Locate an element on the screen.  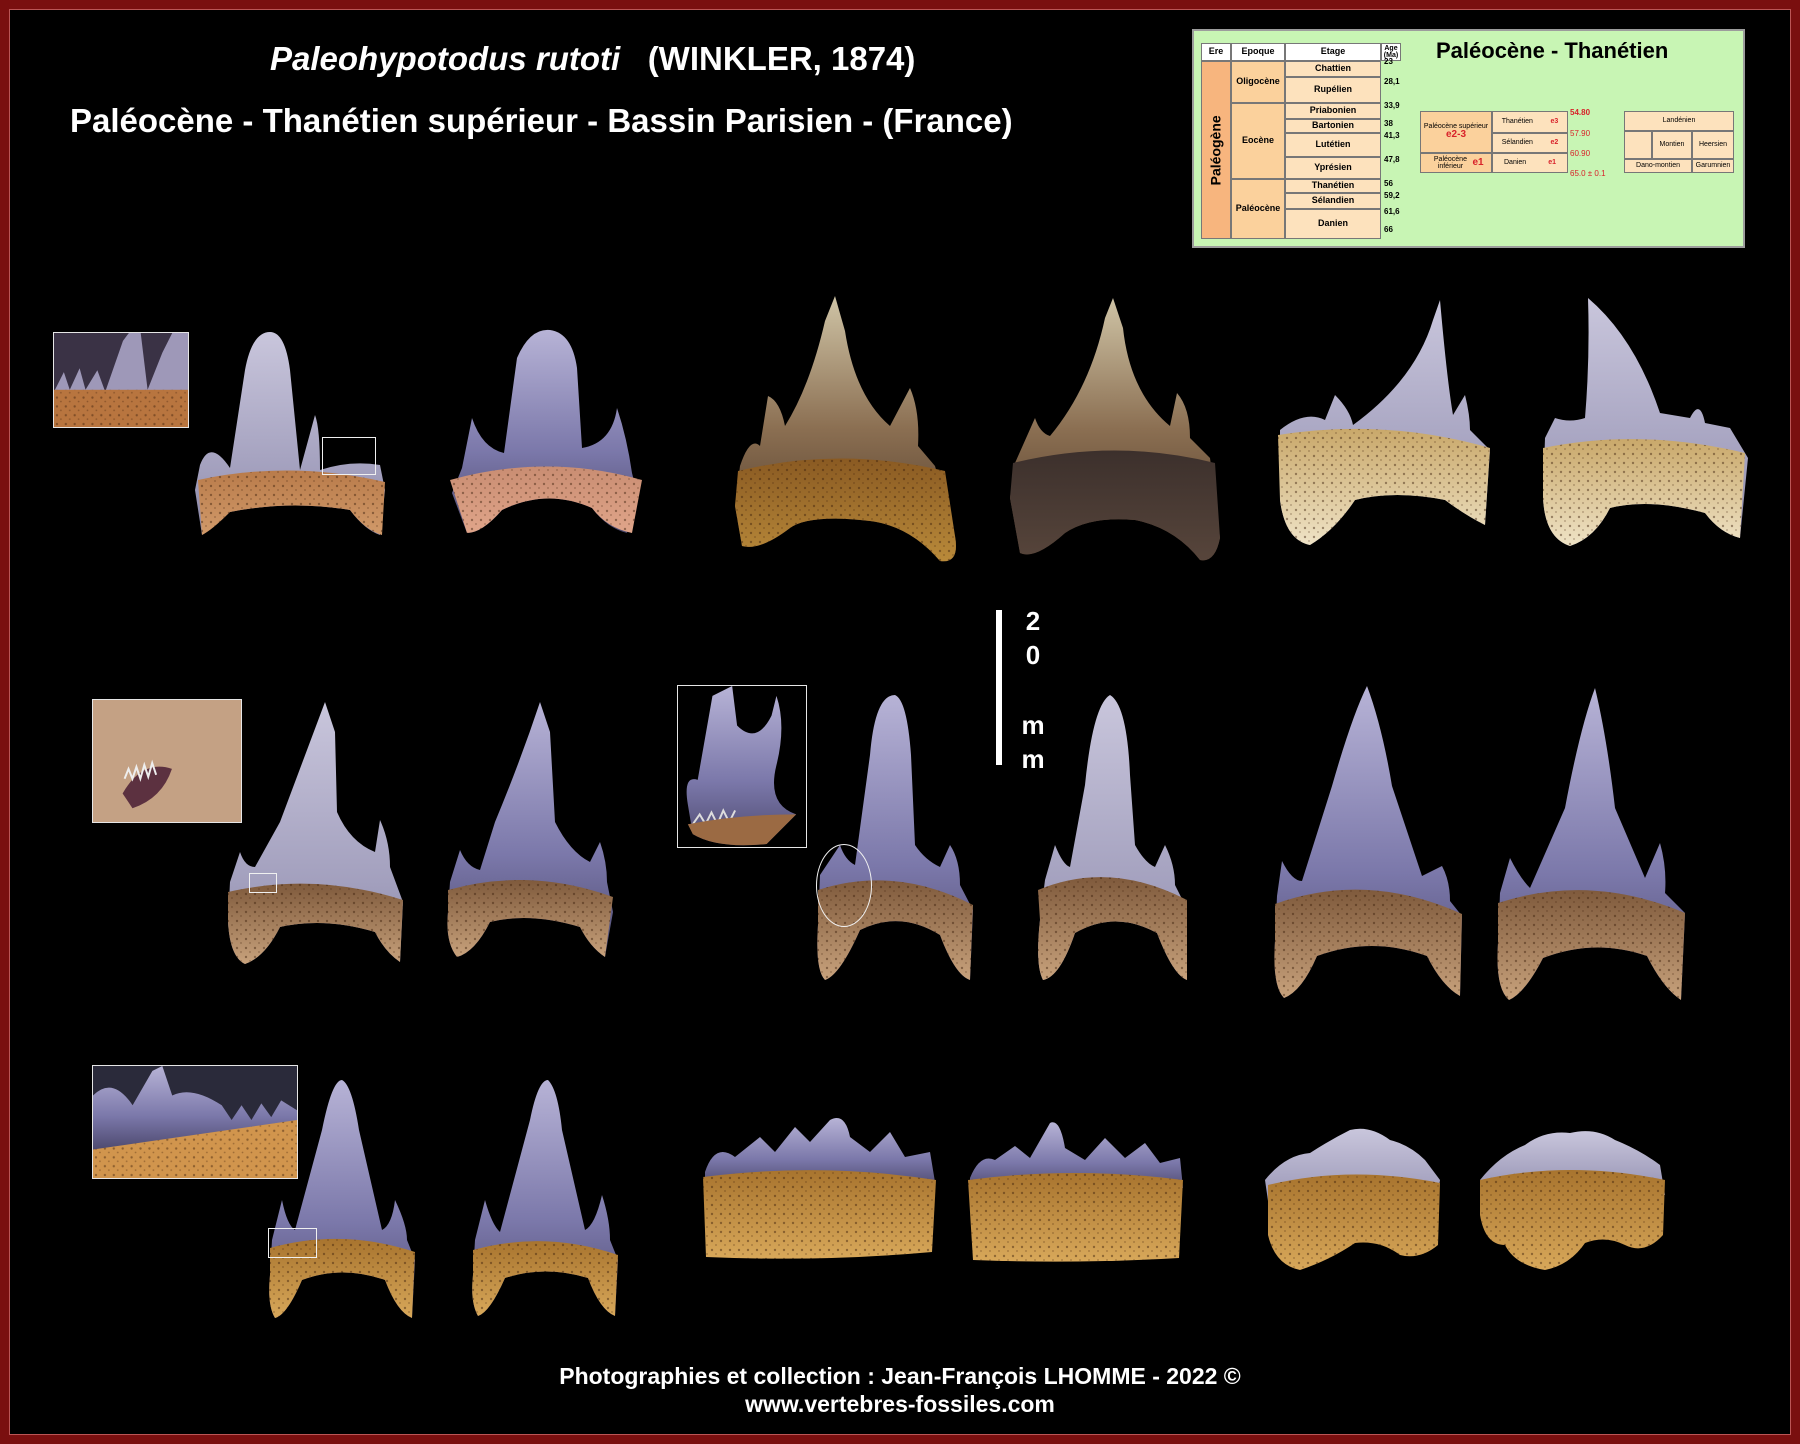
strat-lower-label: Paléocène inférieur is located at coordinates (1450, 162).